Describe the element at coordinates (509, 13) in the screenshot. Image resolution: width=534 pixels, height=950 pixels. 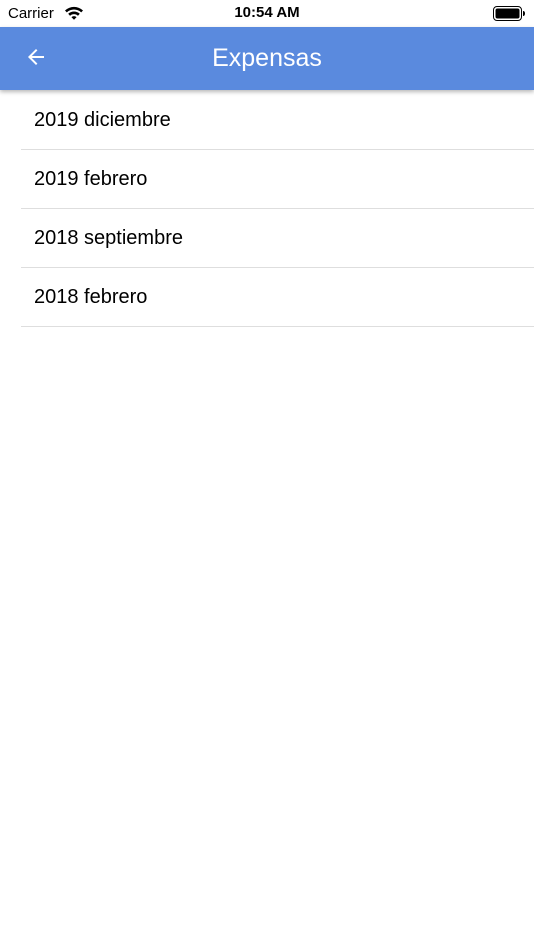
I see `battery-full-icon` at that location.